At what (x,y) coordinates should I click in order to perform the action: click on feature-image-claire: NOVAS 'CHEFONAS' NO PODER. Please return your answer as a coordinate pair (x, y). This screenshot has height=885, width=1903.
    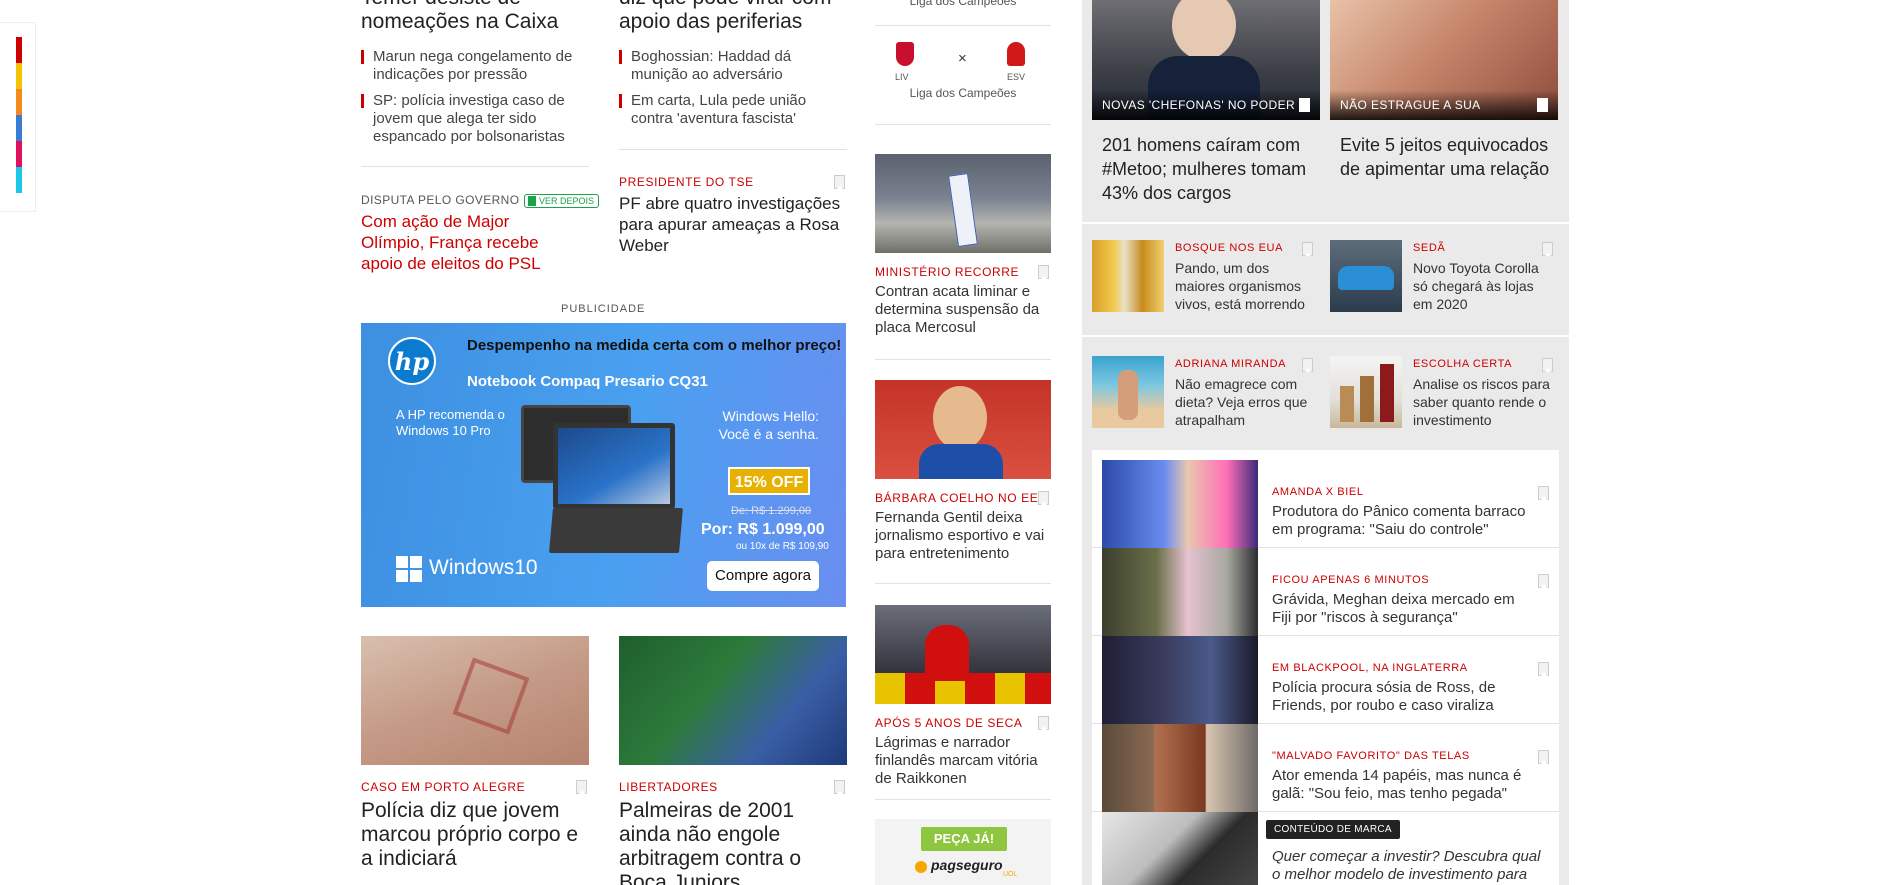
    Looking at the image, I should click on (1206, 60).